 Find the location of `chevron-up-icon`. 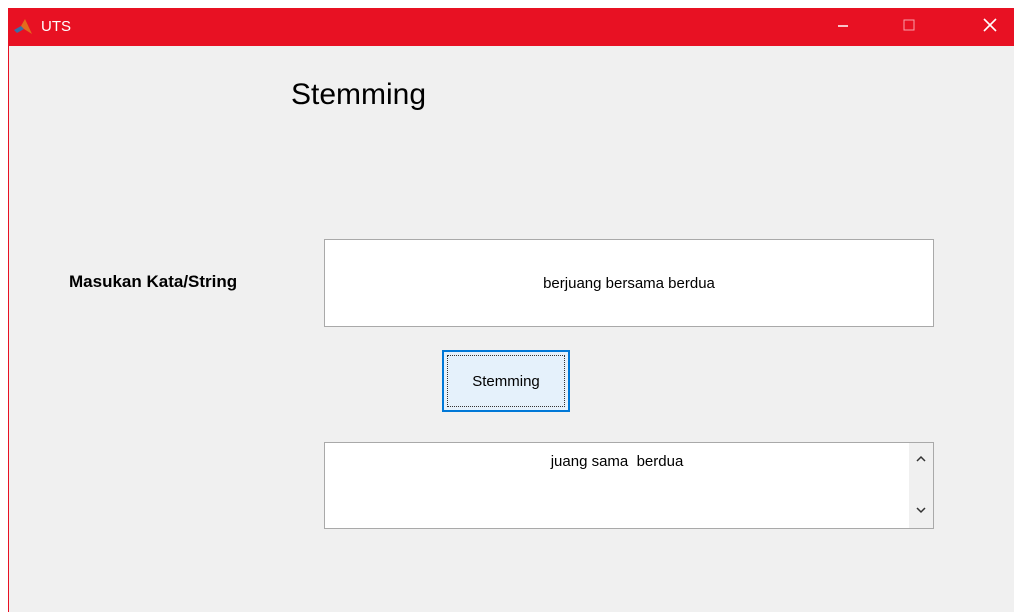

chevron-up-icon is located at coordinates (921, 461).